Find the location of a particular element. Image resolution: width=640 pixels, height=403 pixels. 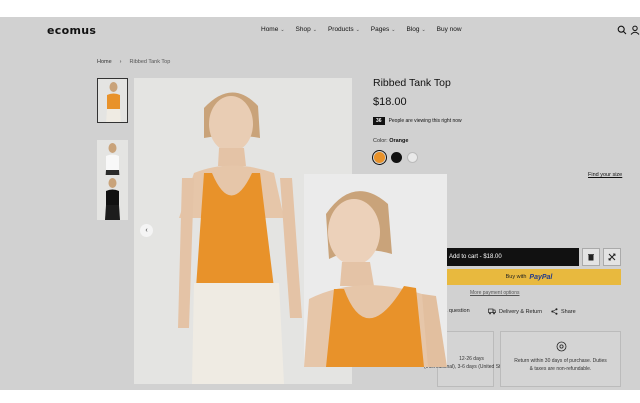

zoom-preview-image is located at coordinates (375, 270).